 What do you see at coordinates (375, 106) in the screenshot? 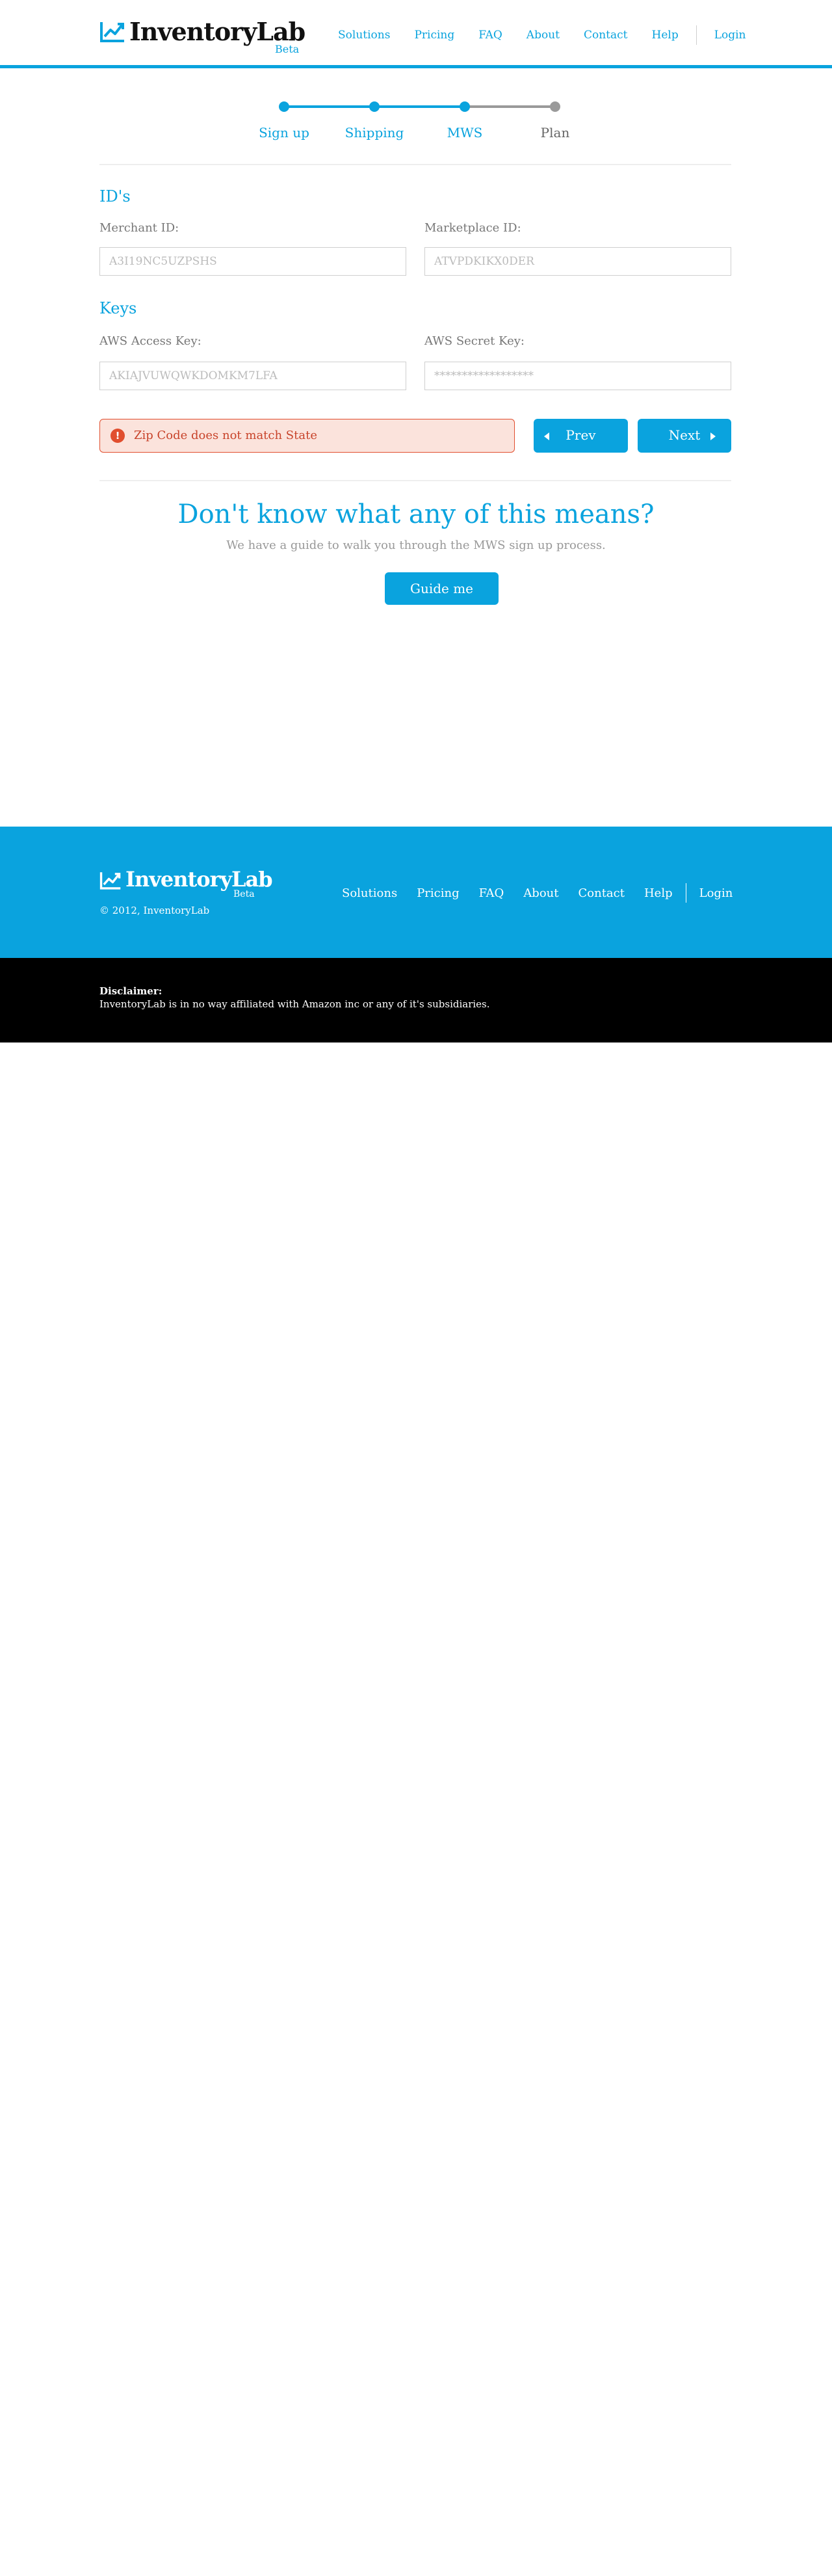
I see `step-dot-shipping` at bounding box center [375, 106].